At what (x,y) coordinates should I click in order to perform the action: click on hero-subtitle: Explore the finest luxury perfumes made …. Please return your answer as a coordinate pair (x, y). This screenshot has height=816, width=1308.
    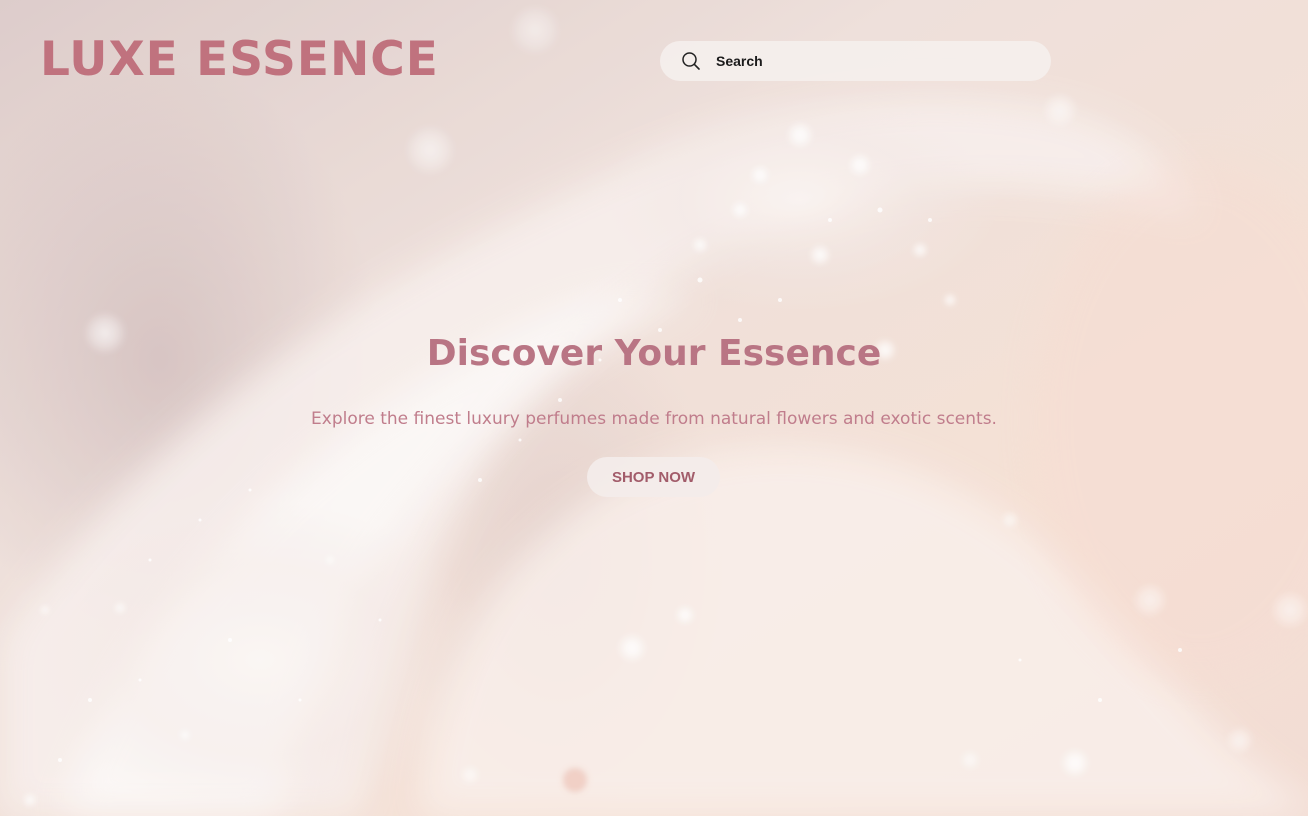
    Looking at the image, I should click on (654, 419).